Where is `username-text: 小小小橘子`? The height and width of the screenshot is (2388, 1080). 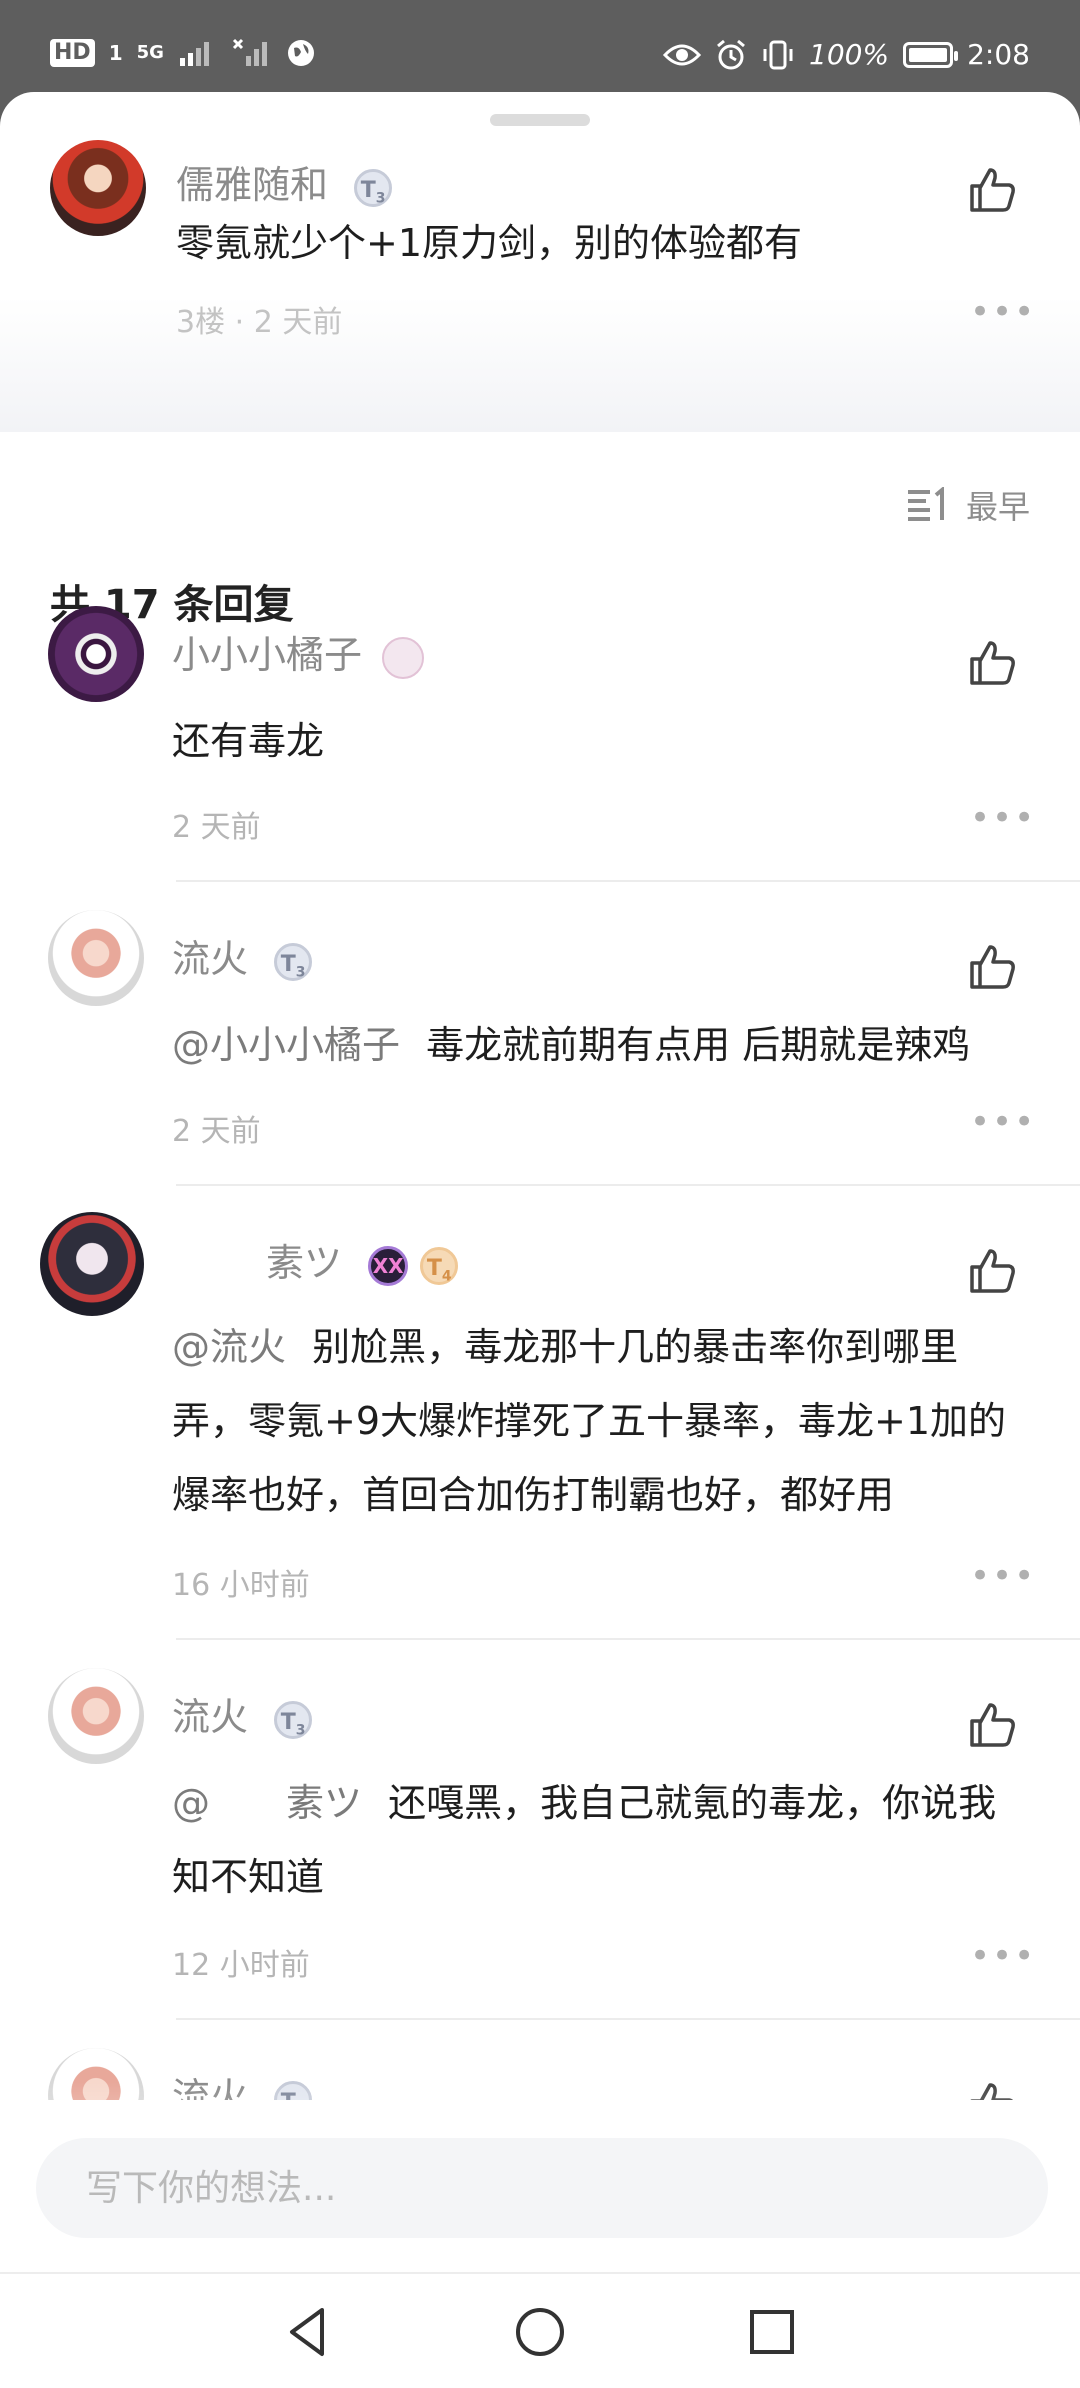
username-text: 小小小橘子 is located at coordinates (267, 655).